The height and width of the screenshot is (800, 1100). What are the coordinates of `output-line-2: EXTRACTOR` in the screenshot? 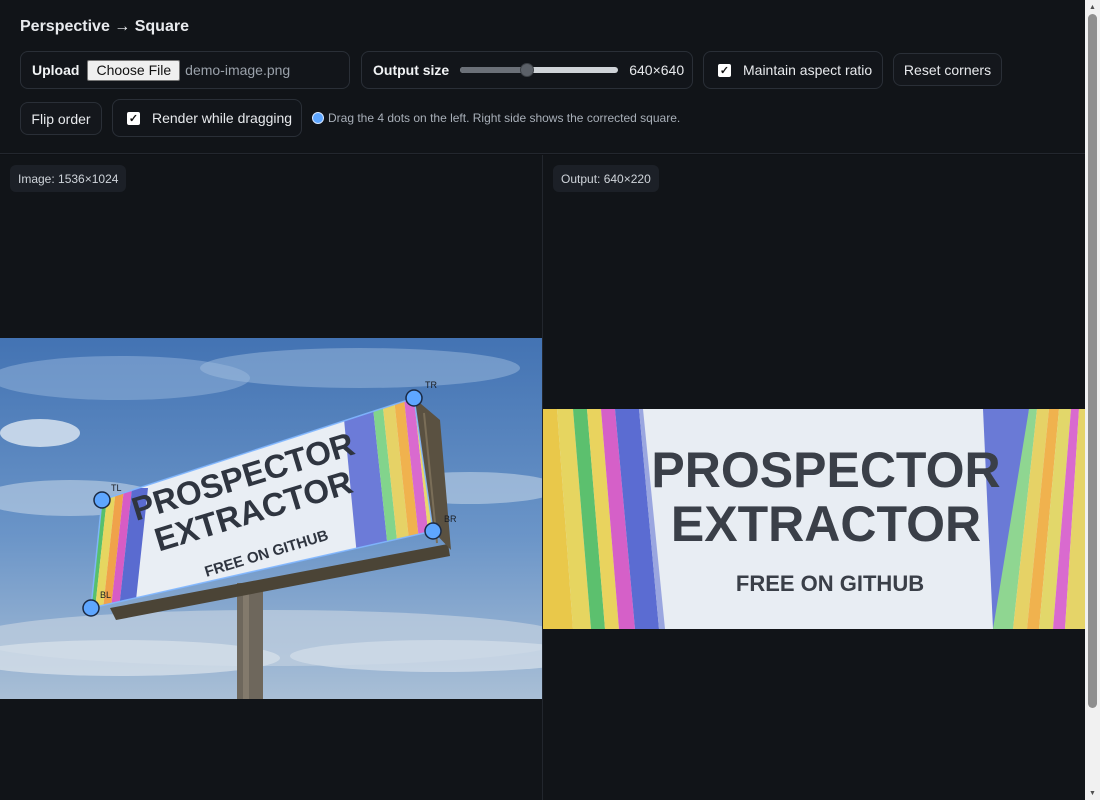 It's located at (826, 524).